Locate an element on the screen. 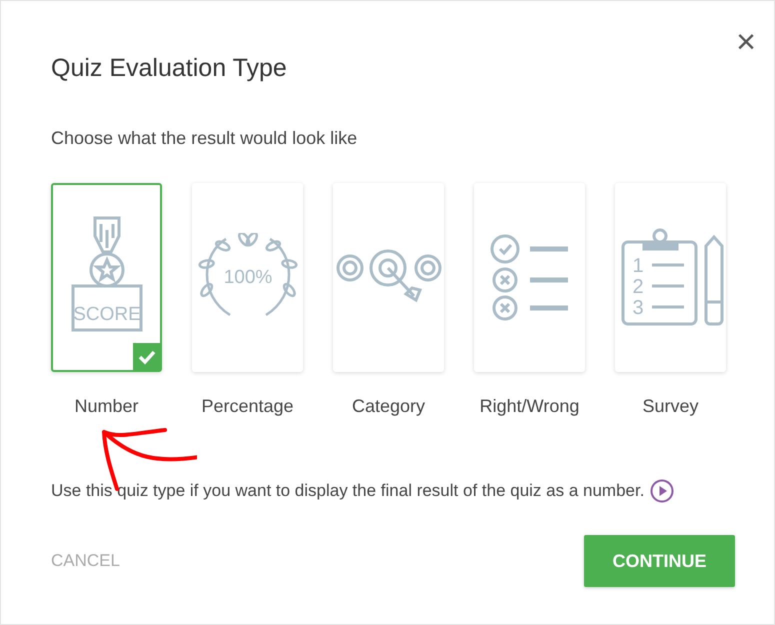  icon-label: 1 is located at coordinates (638, 265).